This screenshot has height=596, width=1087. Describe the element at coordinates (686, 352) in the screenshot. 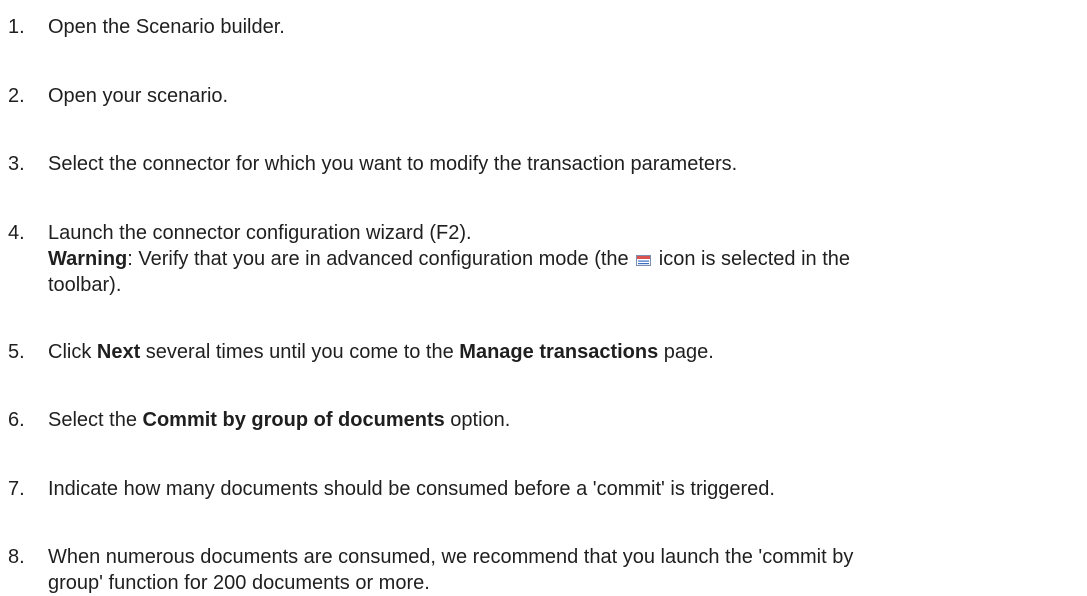

I see `step-text-part: page.` at that location.